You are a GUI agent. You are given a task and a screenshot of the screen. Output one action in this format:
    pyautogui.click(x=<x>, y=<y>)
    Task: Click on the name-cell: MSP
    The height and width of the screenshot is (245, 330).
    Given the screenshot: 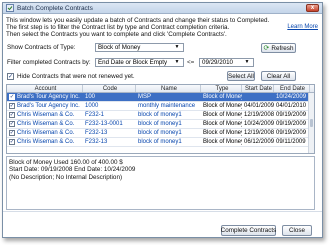 What is the action you would take?
    pyautogui.click(x=168, y=97)
    